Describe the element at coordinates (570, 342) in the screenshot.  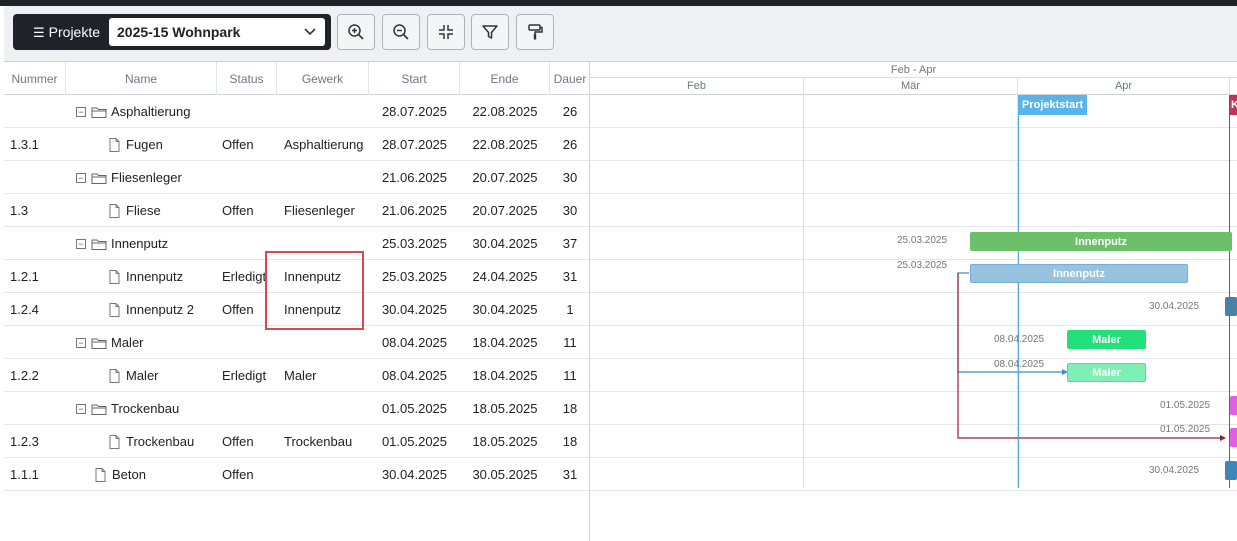
I see `cell-dauer: 11` at that location.